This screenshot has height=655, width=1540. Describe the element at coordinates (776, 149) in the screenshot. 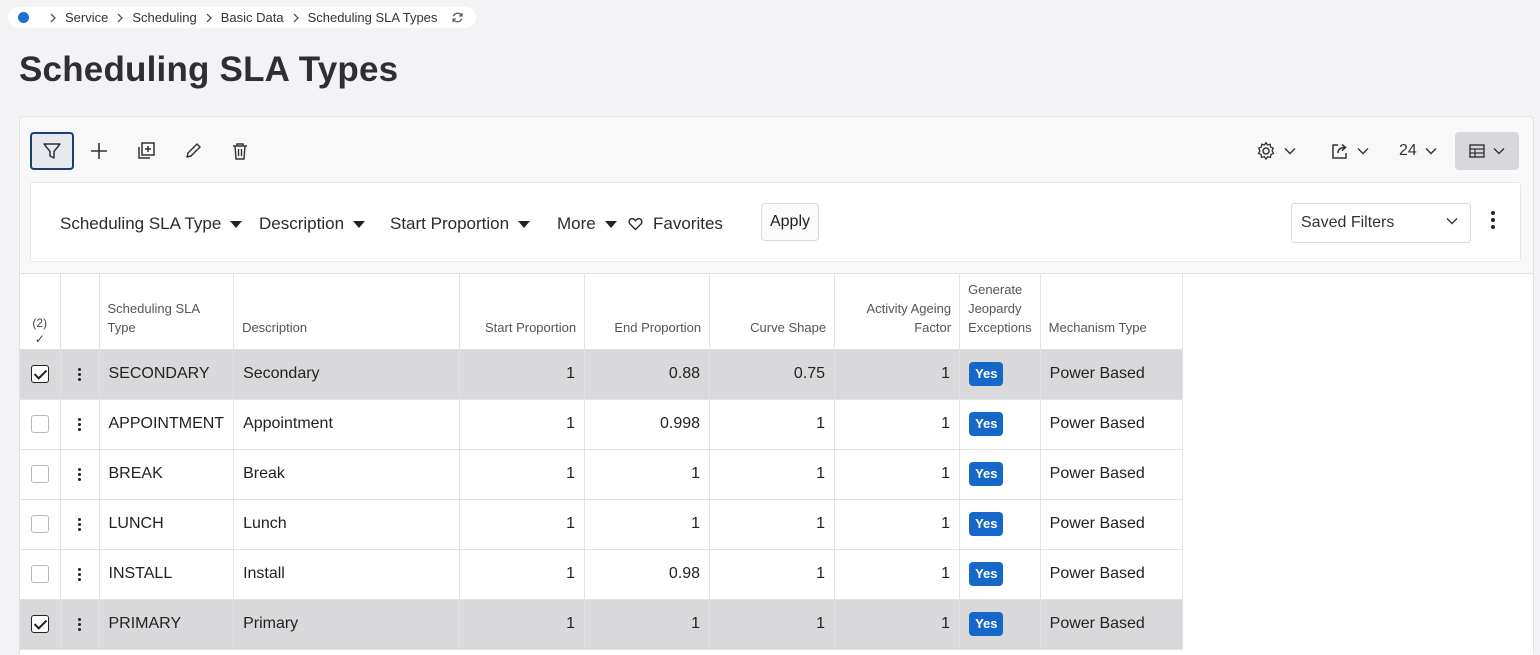

I see `toolbar: 24` at that location.